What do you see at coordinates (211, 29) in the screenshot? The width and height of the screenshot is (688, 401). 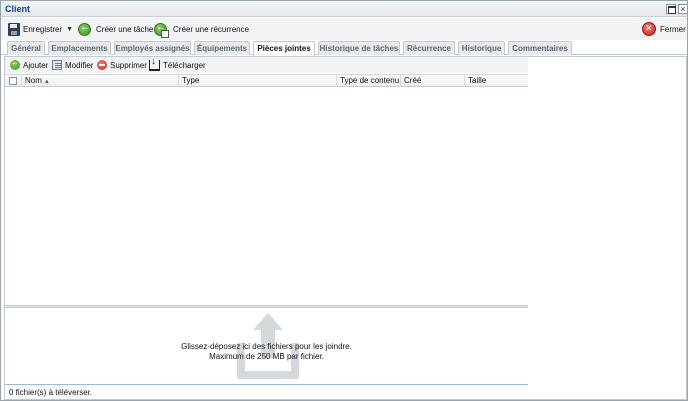 I see `create-recurrence-label: Créer une récurrence` at bounding box center [211, 29].